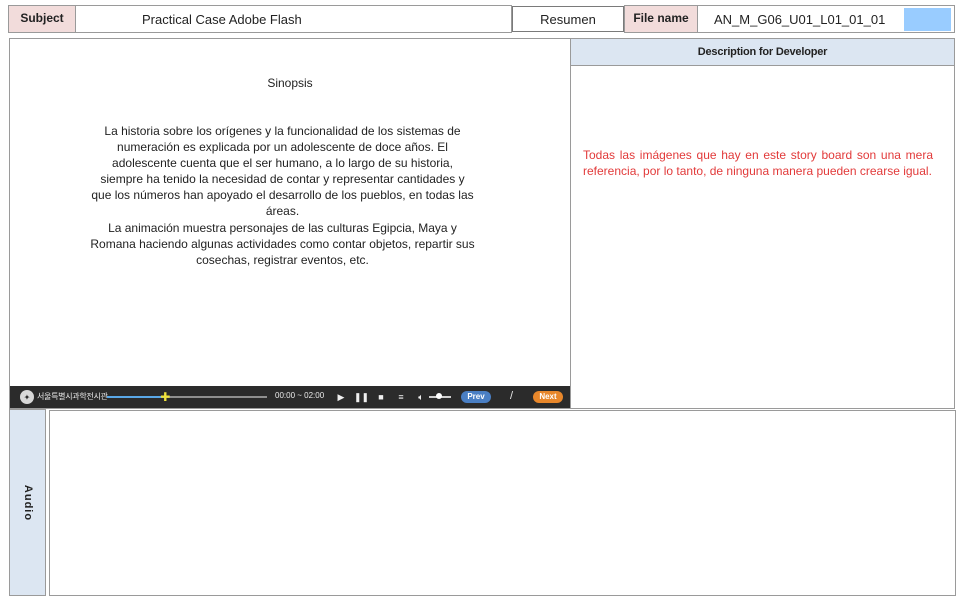  What do you see at coordinates (341, 397) in the screenshot?
I see `play-icon: ▶` at bounding box center [341, 397].